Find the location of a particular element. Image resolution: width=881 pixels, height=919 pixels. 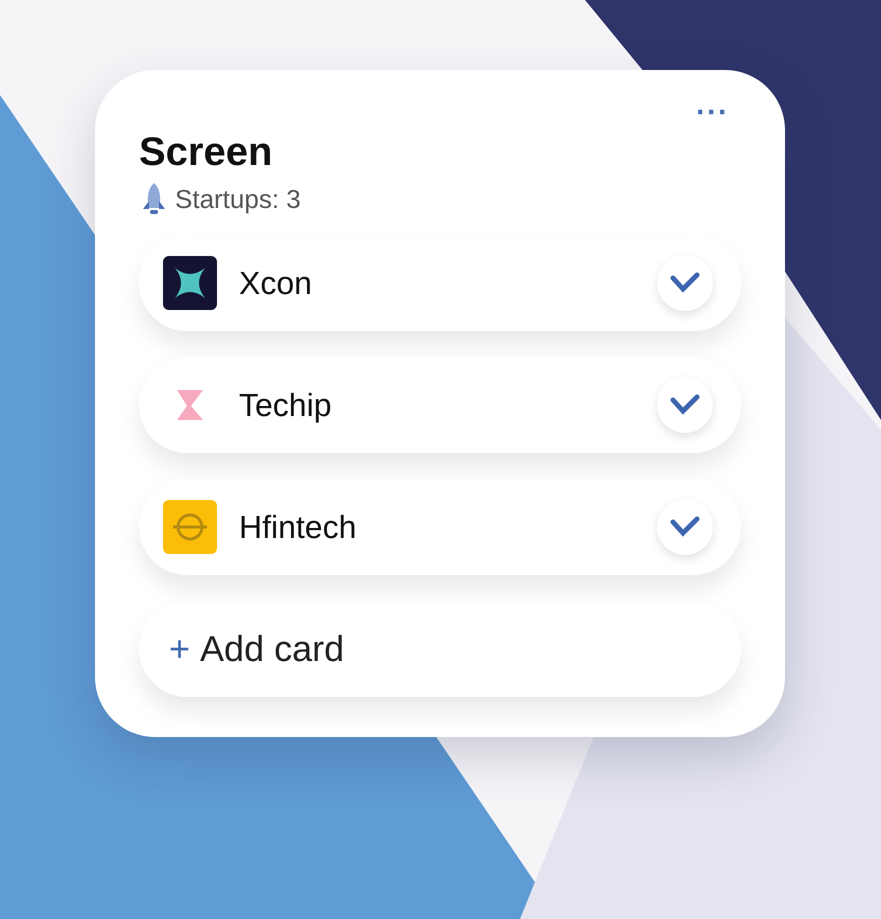

startup-card: Techip is located at coordinates (440, 405).